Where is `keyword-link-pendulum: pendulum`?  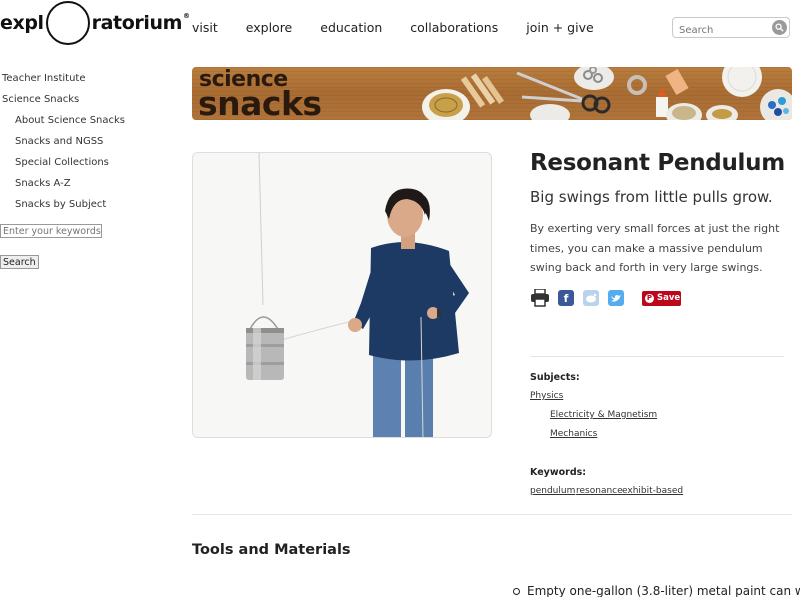 keyword-link-pendulum: pendulum is located at coordinates (552, 491).